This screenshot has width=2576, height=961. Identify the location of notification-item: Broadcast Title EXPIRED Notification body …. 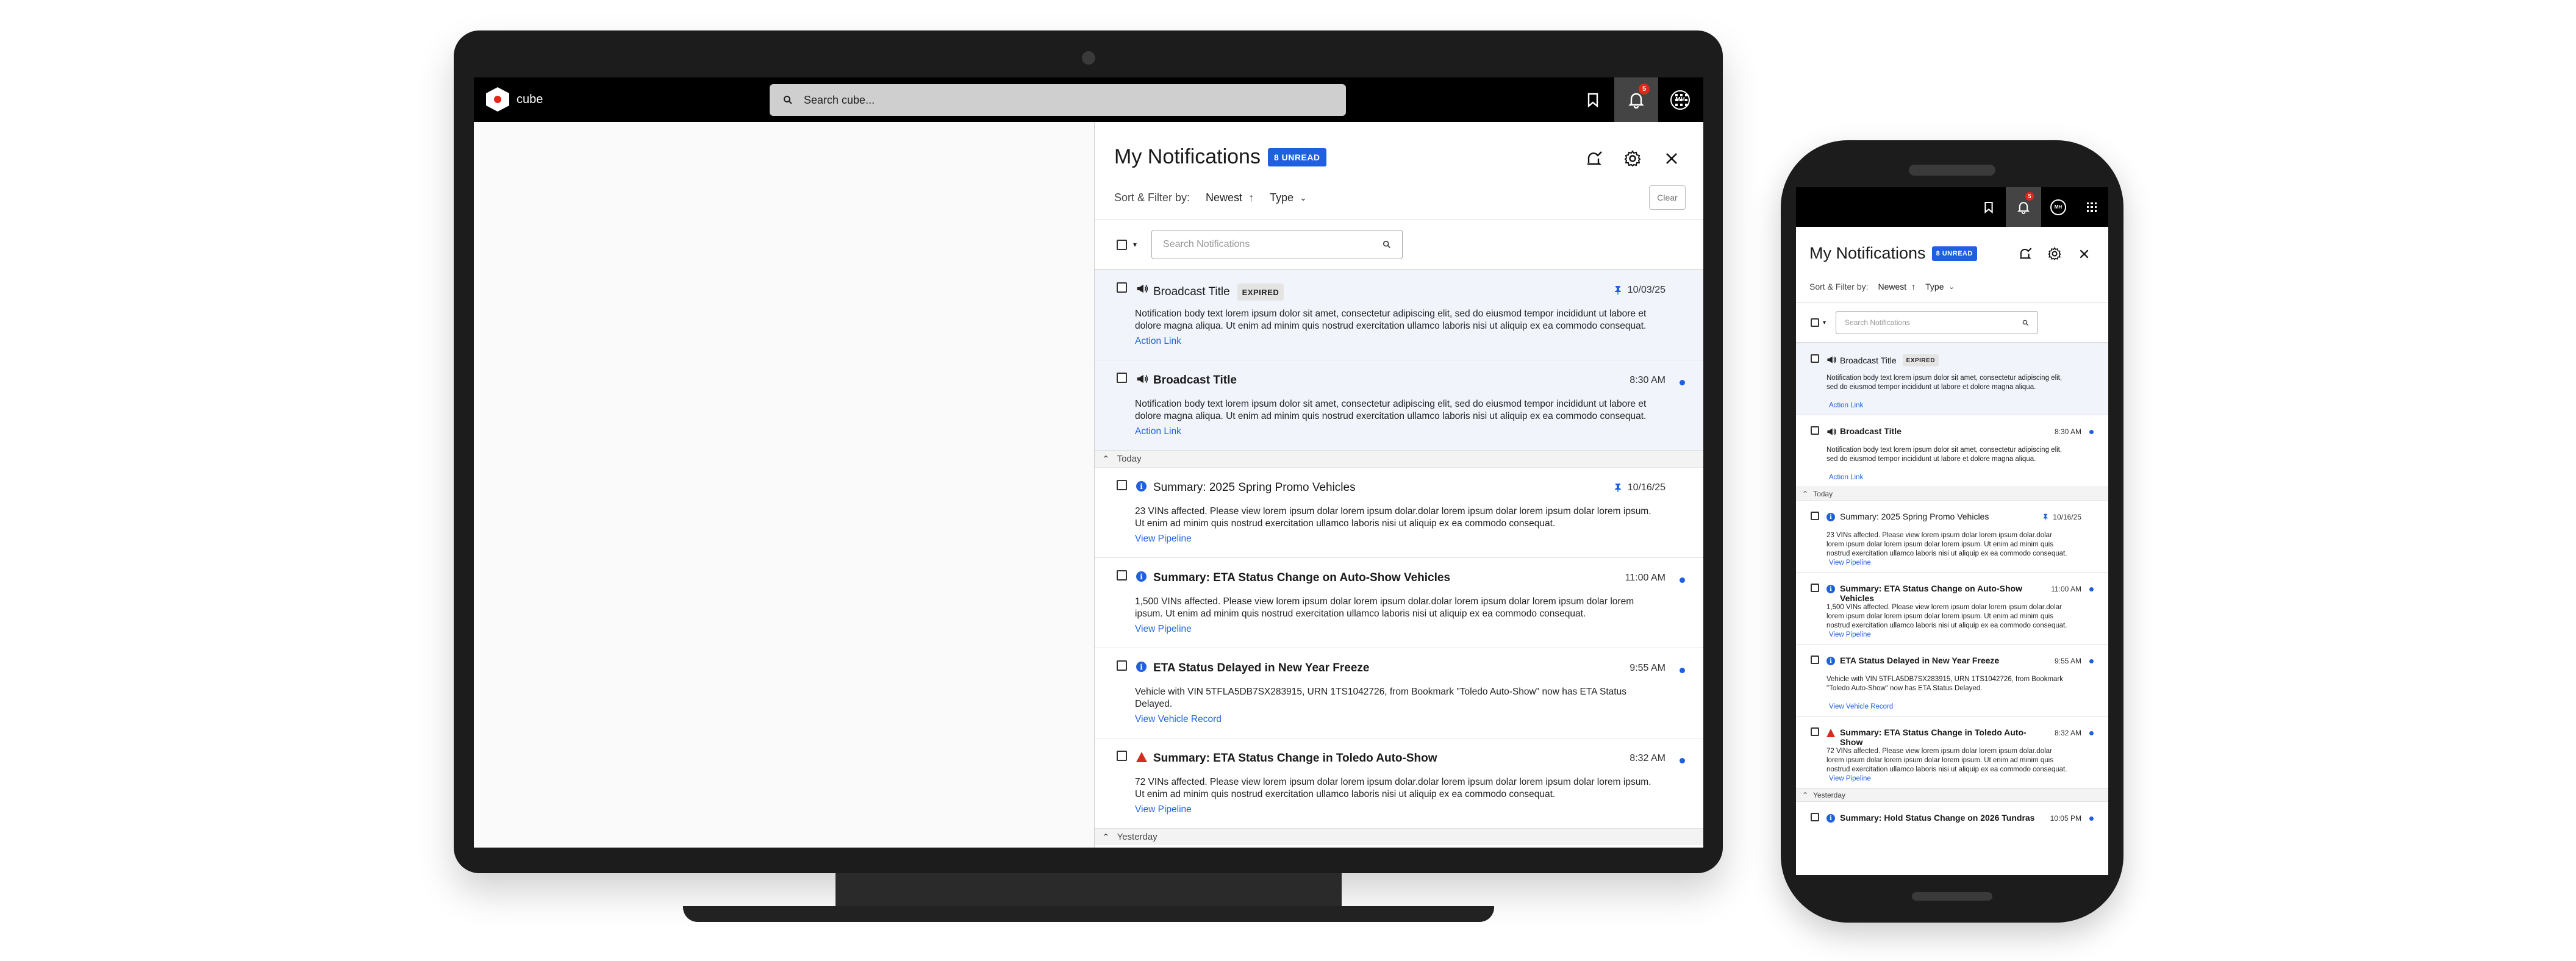
(1952, 379).